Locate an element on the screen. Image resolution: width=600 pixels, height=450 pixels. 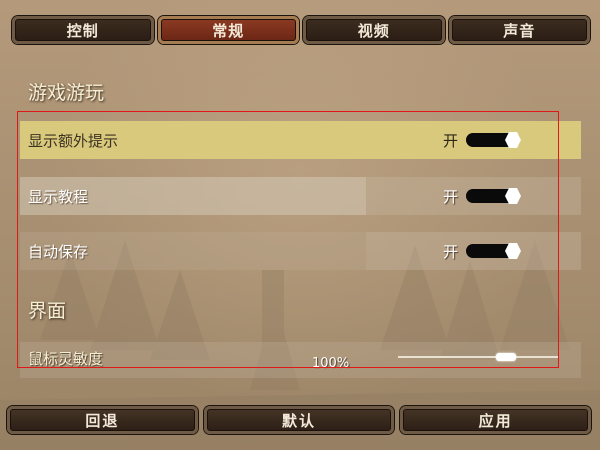
tab-video: 视频 is located at coordinates (374, 30).